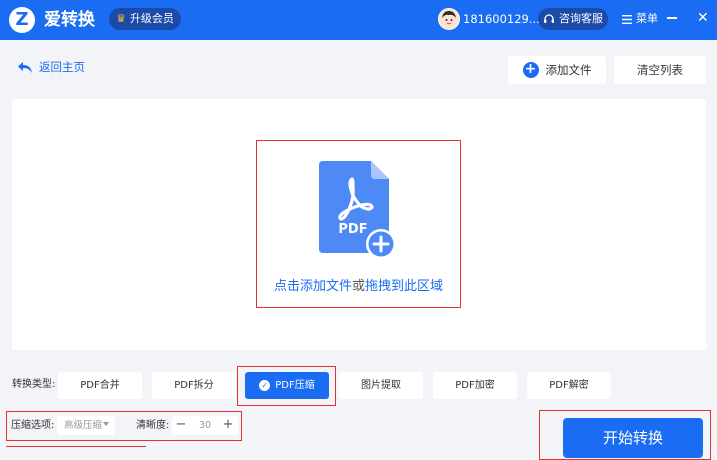  Describe the element at coordinates (69, 20) in the screenshot. I see `app-title: 爱转换` at that location.